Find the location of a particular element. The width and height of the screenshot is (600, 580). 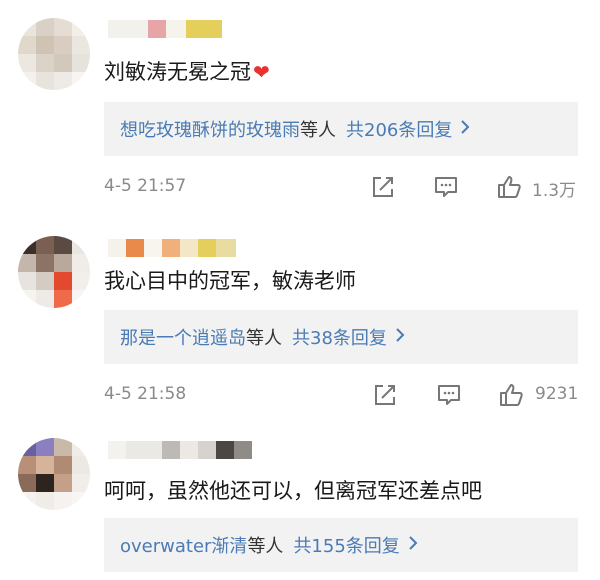

like-count: 9231 is located at coordinates (557, 394).